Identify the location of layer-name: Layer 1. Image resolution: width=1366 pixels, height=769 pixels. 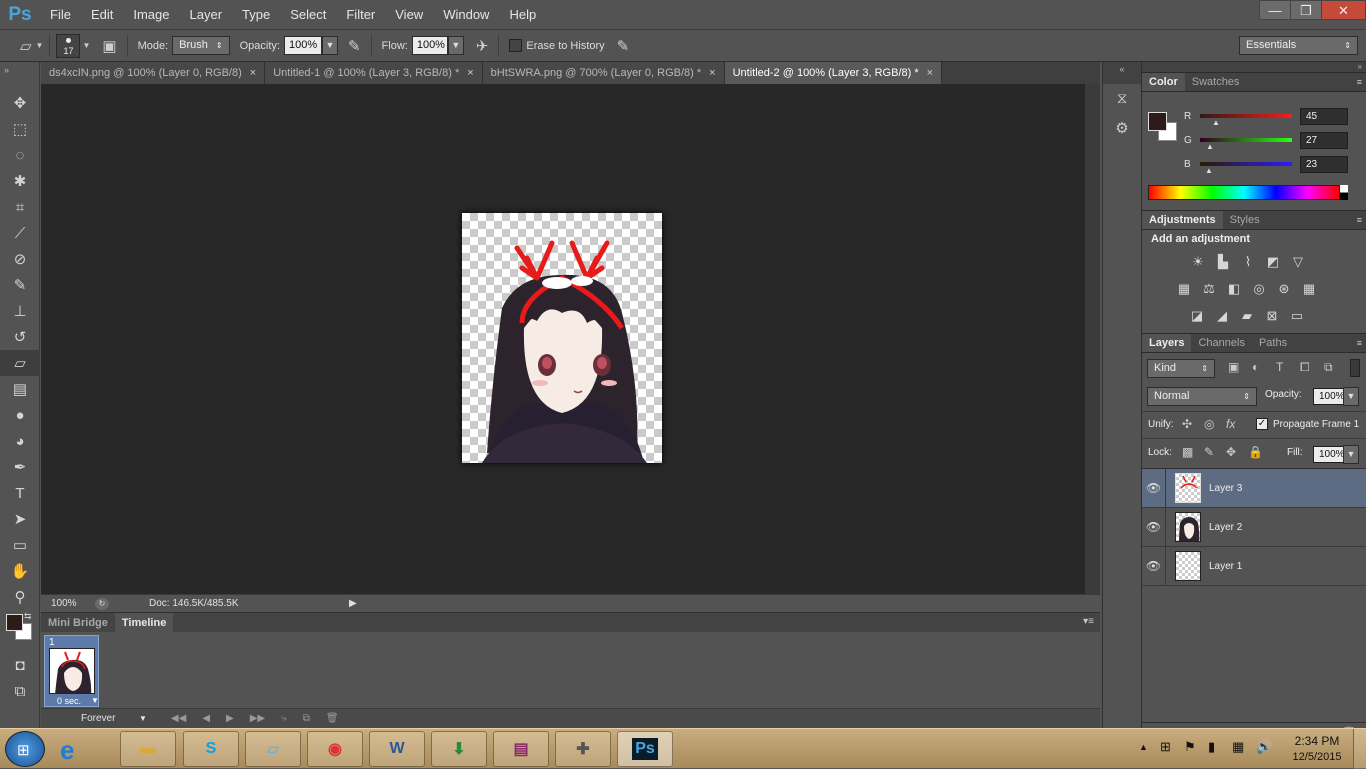
(1225, 566).